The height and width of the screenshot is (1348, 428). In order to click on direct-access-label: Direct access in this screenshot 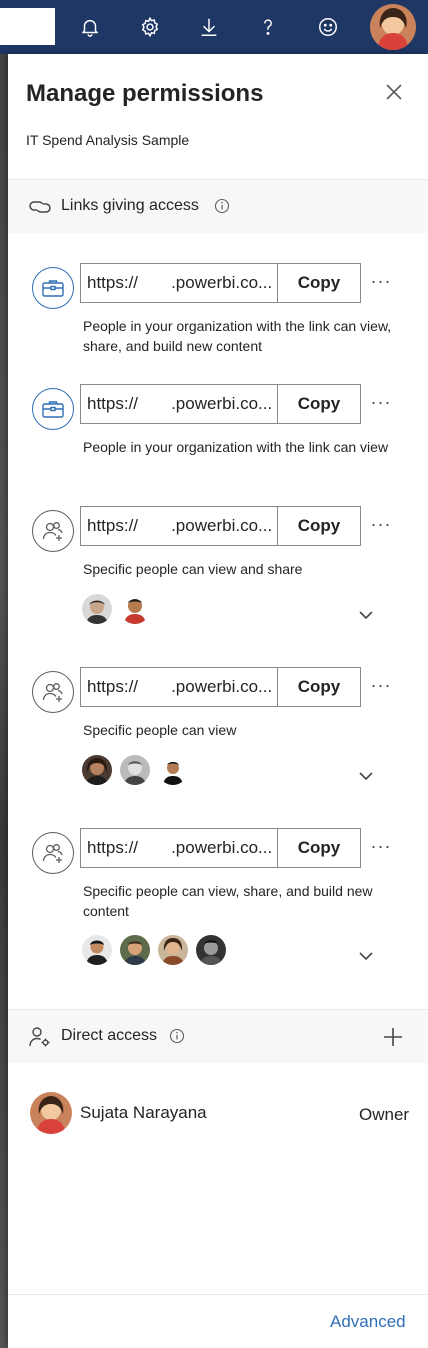, I will do `click(109, 1035)`.